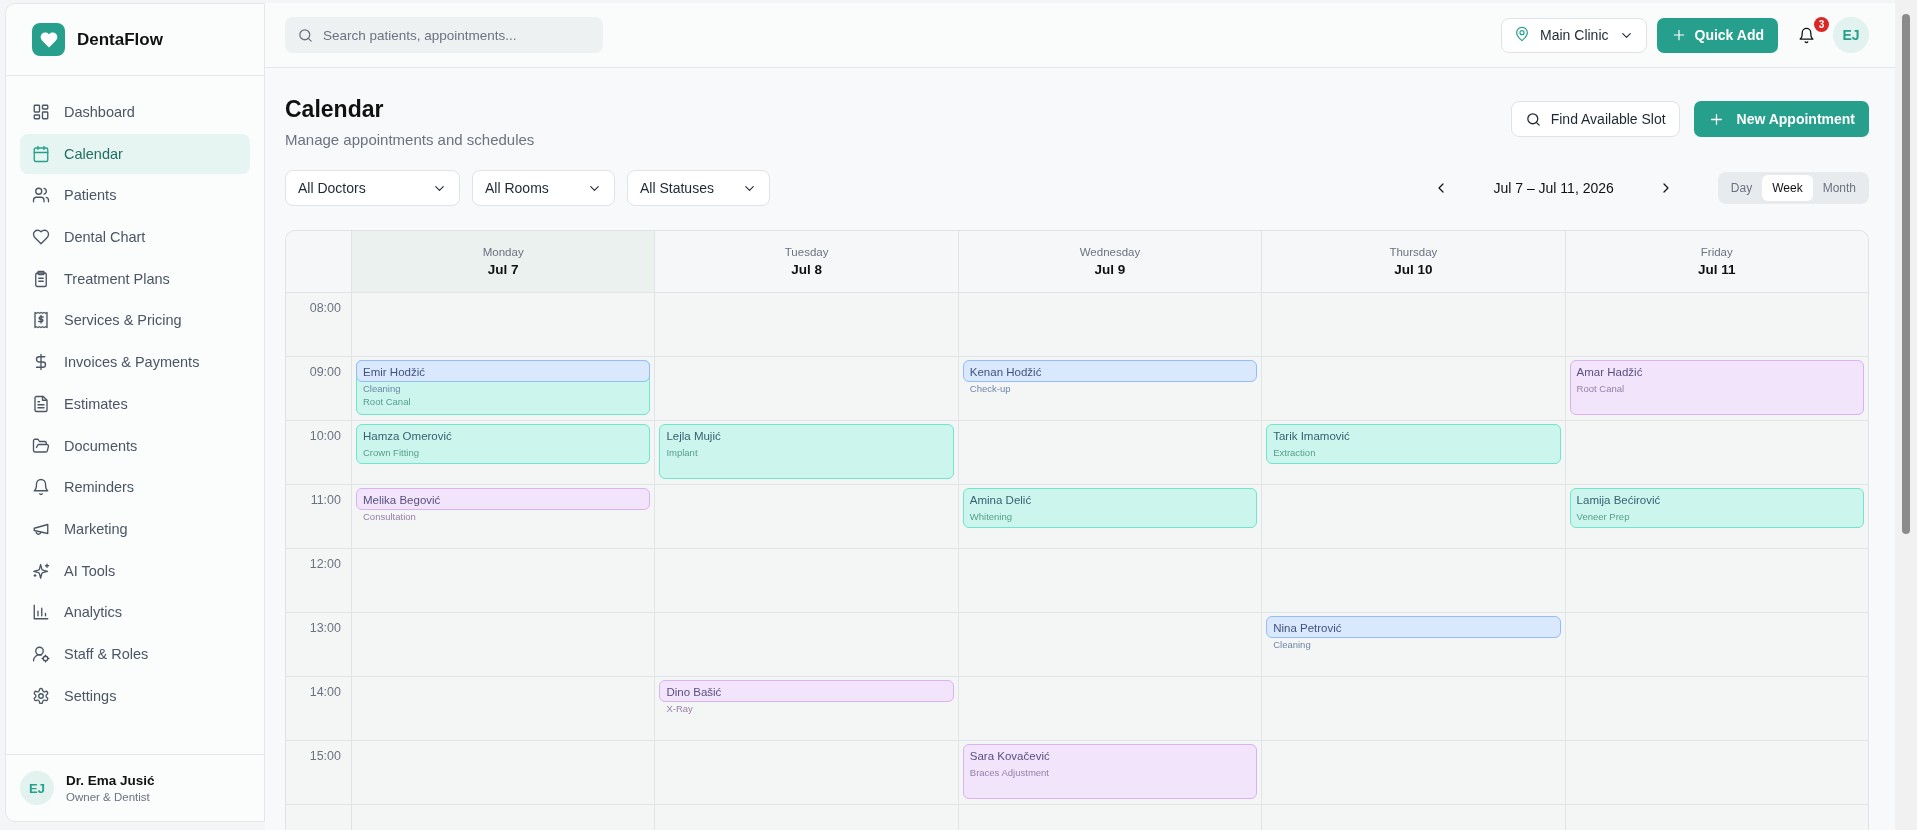  Describe the element at coordinates (41, 445) in the screenshot. I see `folder-icon` at that location.